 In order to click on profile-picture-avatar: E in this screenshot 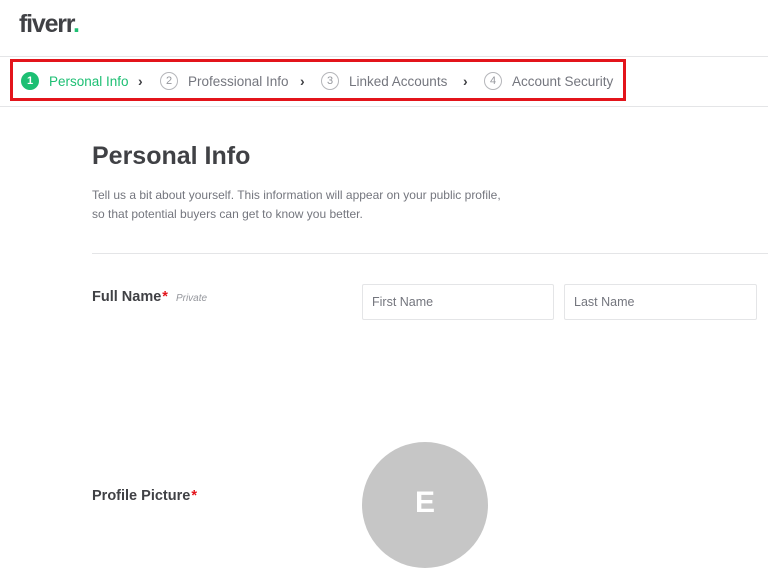, I will do `click(425, 505)`.